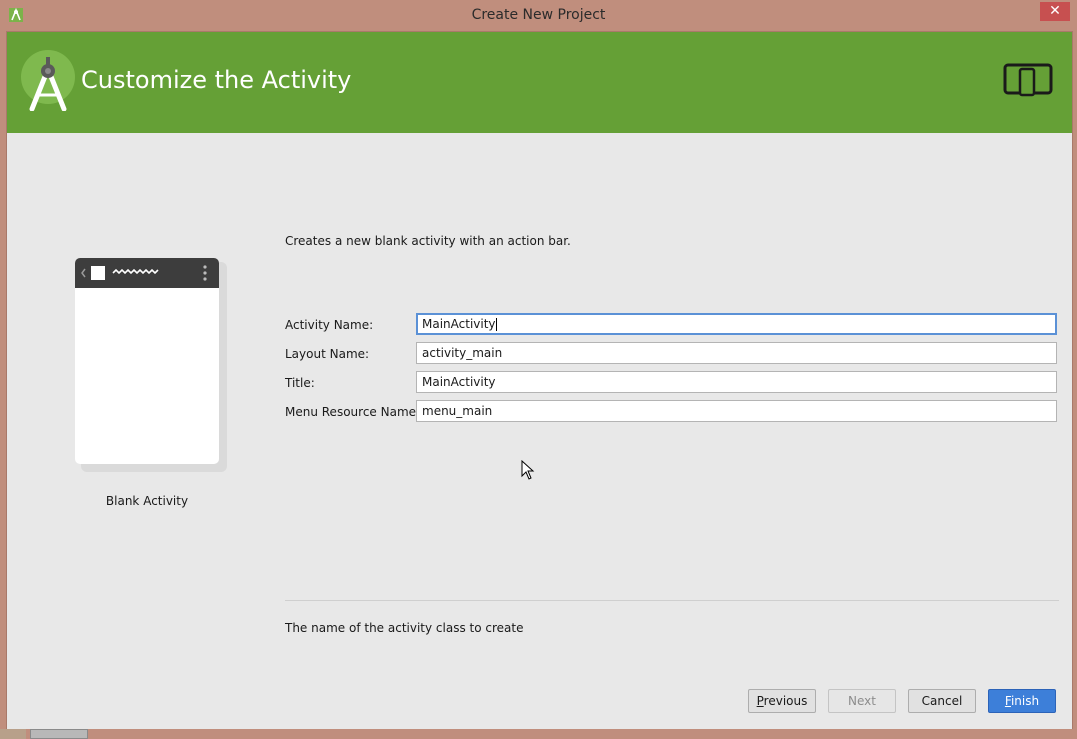 This screenshot has height=739, width=1077. I want to click on android-studio-logo-icon, so click(48, 80).